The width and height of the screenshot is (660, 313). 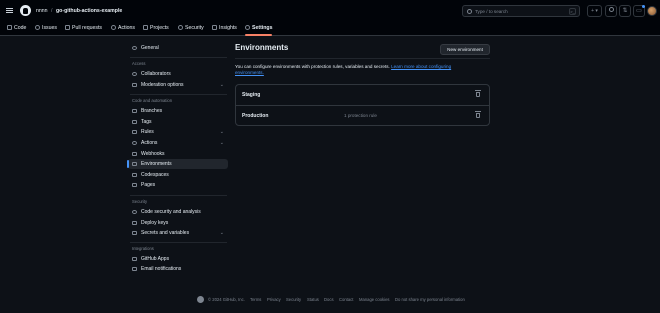 What do you see at coordinates (178, 85) in the screenshot?
I see `sidebar-item-moderation: Moderation options ⌄` at bounding box center [178, 85].